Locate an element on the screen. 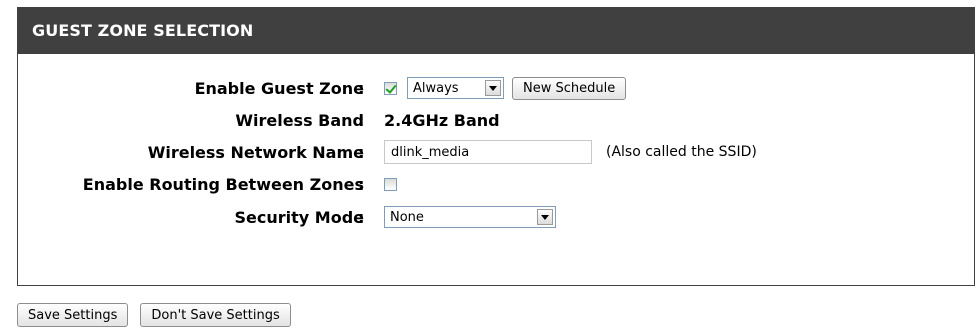 The image size is (977, 332). save-settings-button: Save Settings is located at coordinates (73, 315).